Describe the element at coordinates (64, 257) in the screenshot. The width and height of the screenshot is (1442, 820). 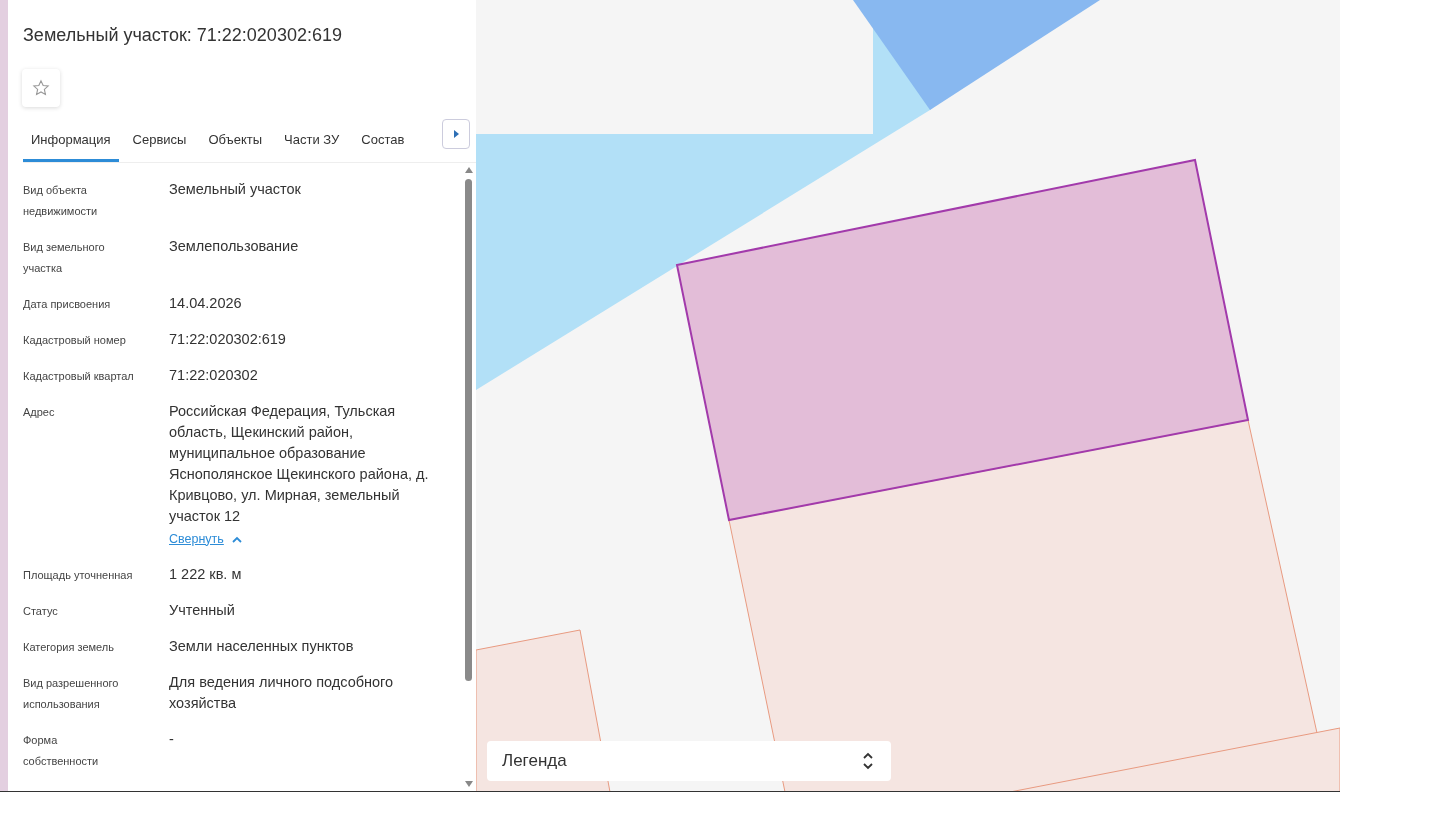
I see `field-label: Вид земельного участка` at that location.